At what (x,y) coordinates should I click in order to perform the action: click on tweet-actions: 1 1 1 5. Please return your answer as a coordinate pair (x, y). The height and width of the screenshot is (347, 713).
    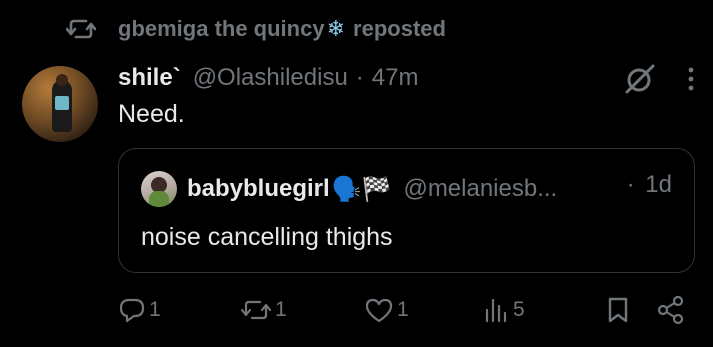
    Looking at the image, I should click on (405, 310).